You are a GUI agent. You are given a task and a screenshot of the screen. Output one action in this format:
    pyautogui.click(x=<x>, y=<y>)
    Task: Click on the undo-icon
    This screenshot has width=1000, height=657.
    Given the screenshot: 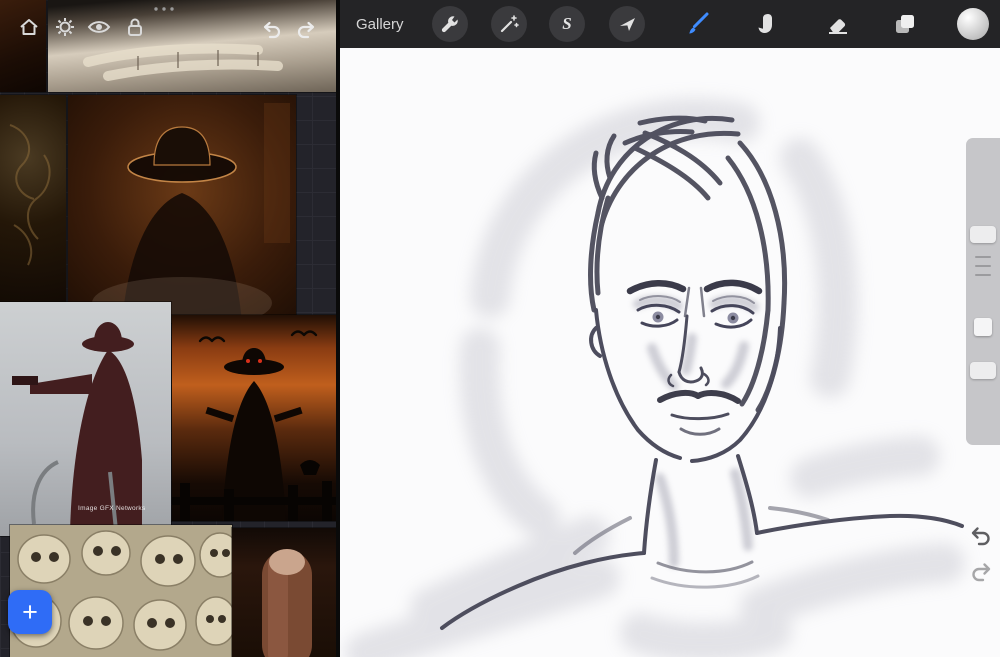 What is the action you would take?
    pyautogui.click(x=272, y=30)
    